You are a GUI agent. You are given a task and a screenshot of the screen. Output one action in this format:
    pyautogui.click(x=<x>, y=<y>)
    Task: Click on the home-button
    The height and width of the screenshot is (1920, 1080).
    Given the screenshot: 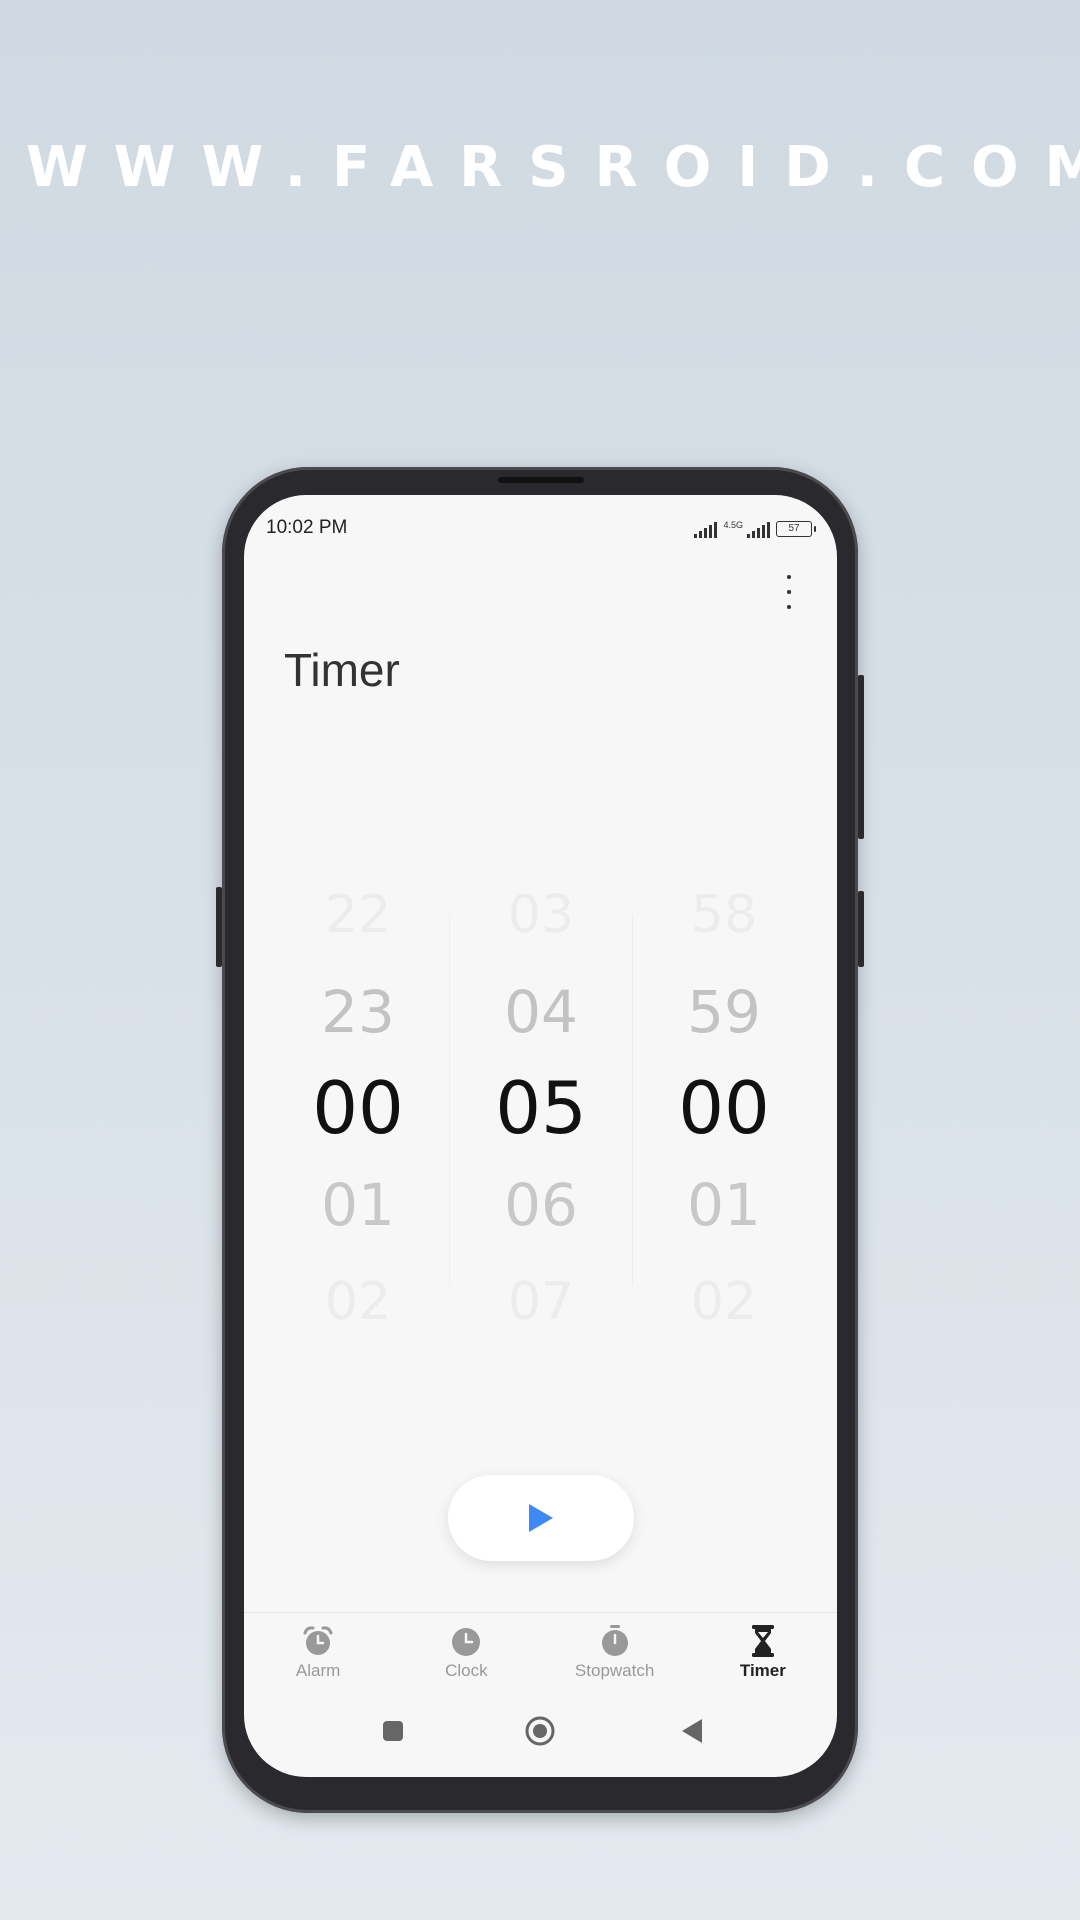 What is the action you would take?
    pyautogui.click(x=540, y=1731)
    